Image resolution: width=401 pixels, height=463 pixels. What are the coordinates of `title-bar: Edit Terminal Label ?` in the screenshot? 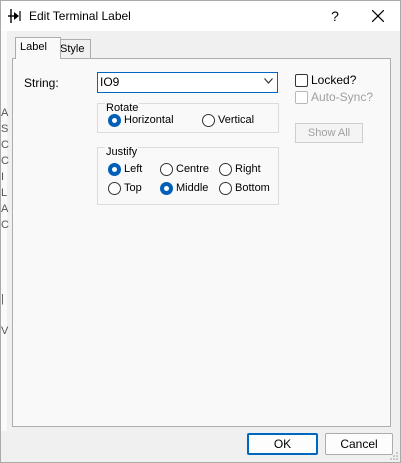 It's located at (200, 16).